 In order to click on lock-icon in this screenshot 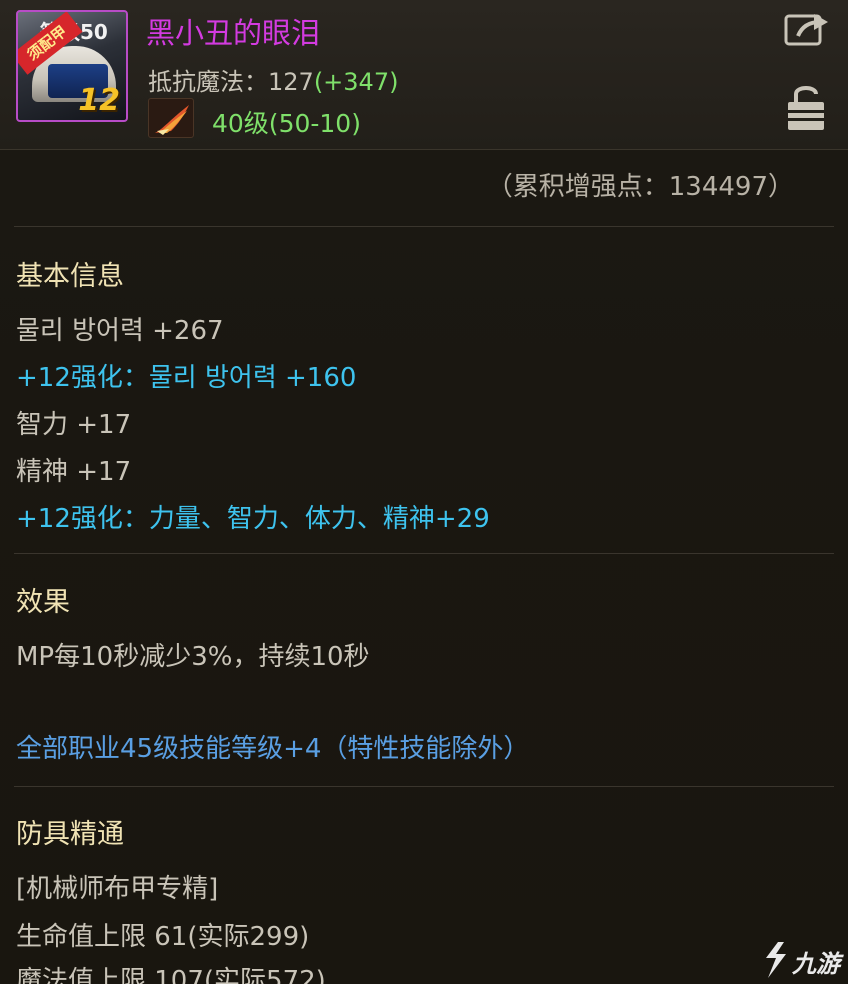, I will do `click(806, 107)`.